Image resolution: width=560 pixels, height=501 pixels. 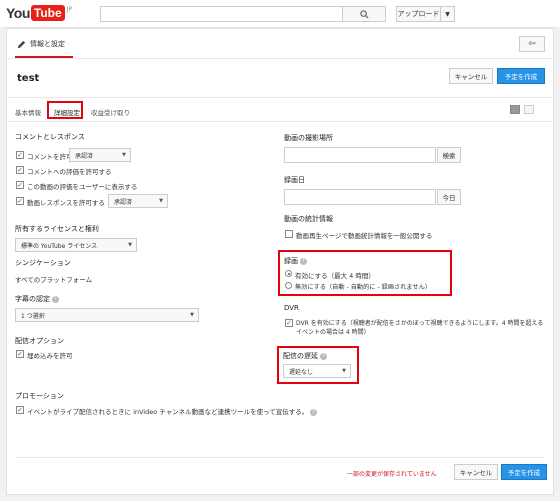 What do you see at coordinates (123, 202) in the screenshot?
I see `responses-select-value: 承認済` at bounding box center [123, 202].